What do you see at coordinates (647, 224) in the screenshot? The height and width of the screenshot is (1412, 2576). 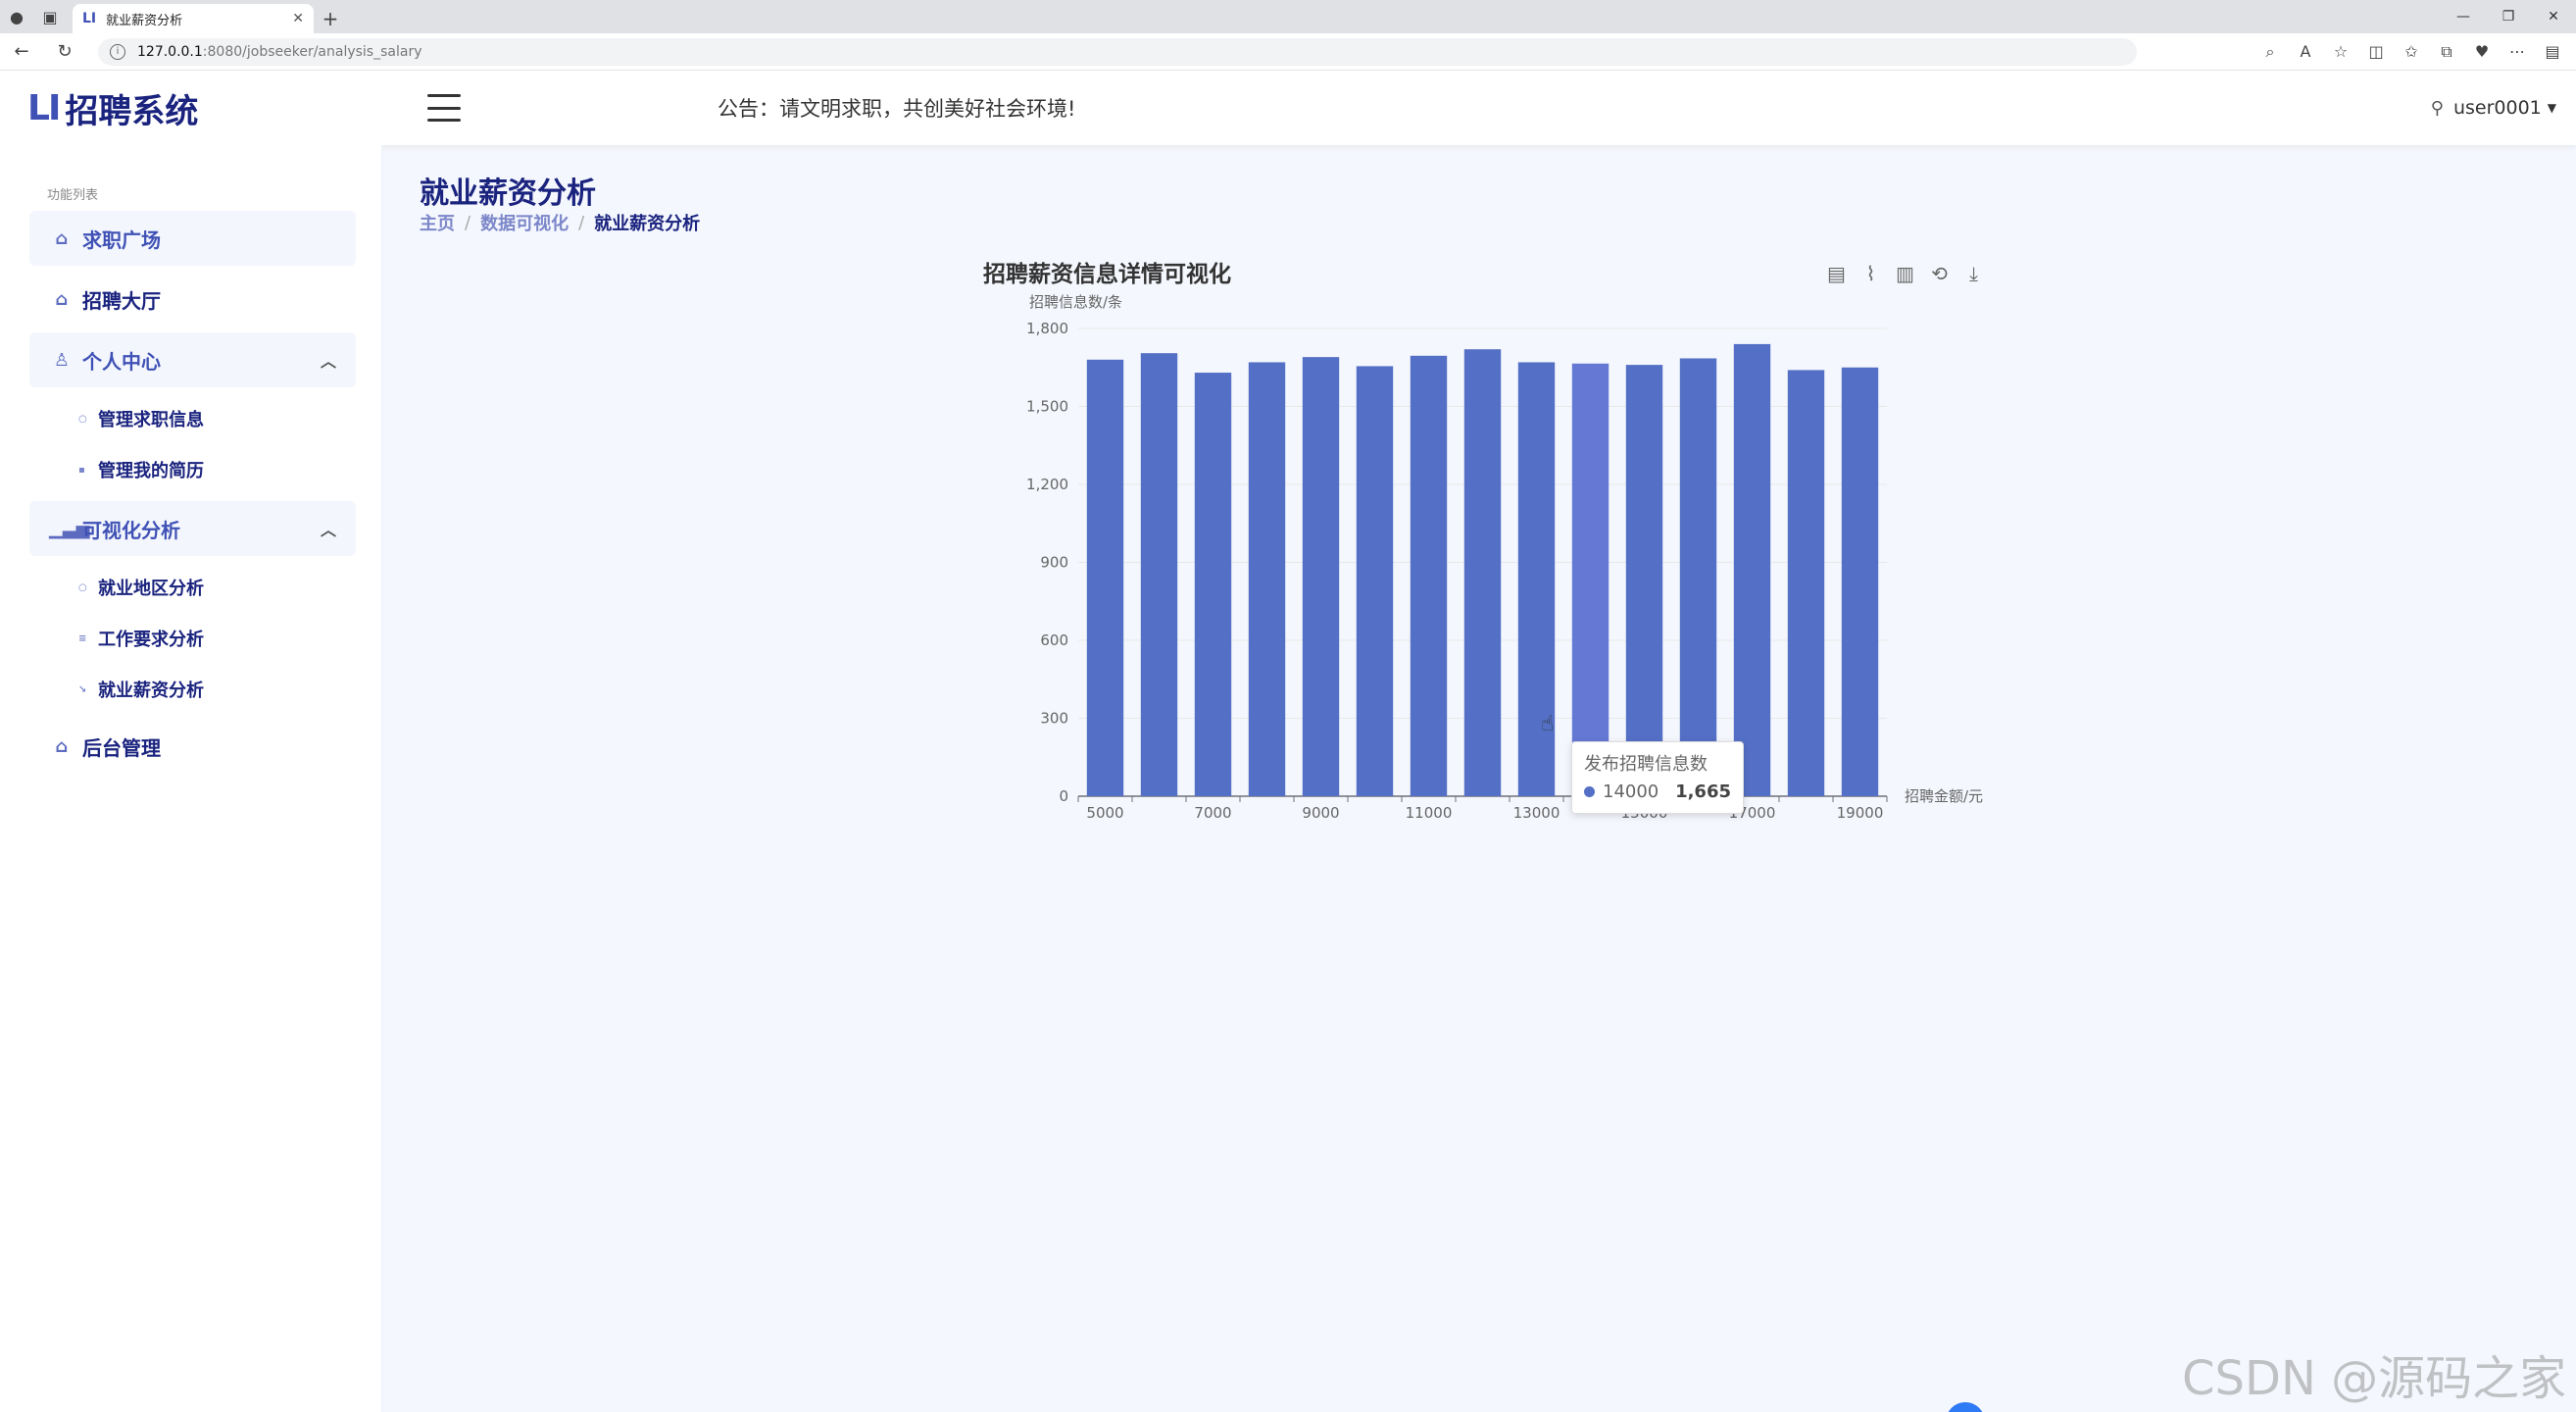 I see `breadcrumb-current: 就业薪资分析` at bounding box center [647, 224].